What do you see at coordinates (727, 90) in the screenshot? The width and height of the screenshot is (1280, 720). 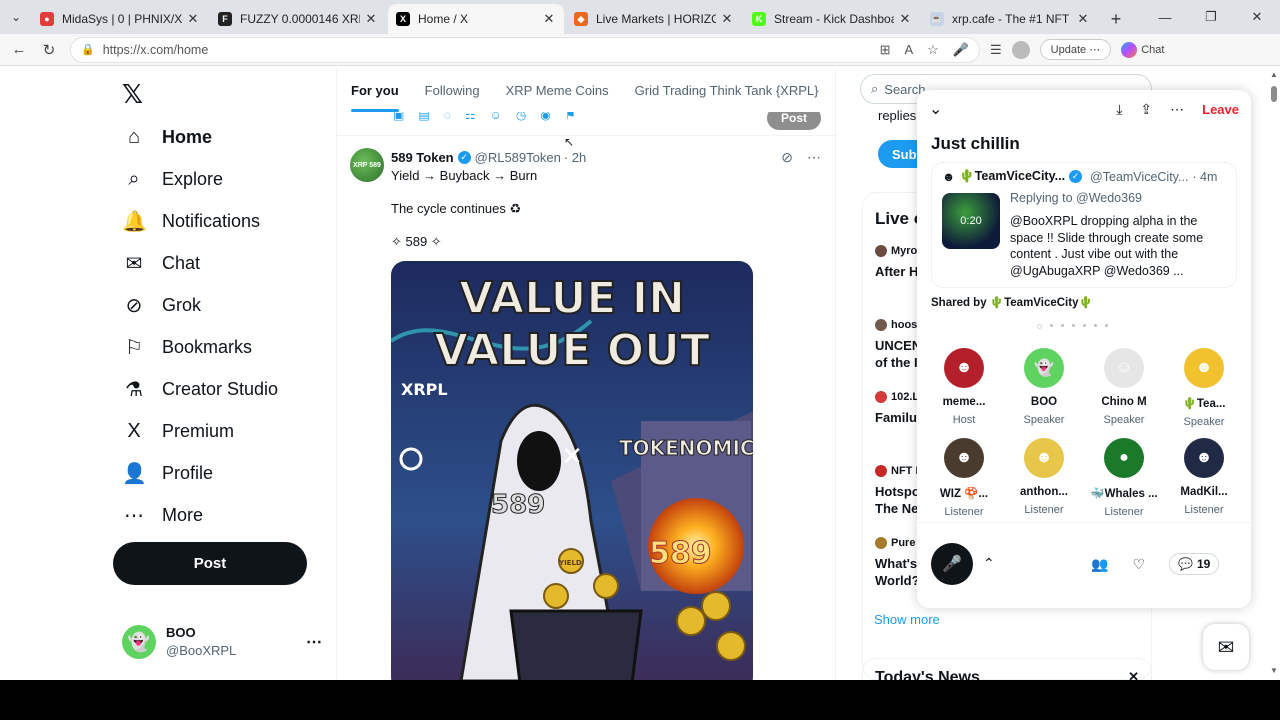 I see `tab-grid-trading: Grid Trading Think Tank {XRPL}` at bounding box center [727, 90].